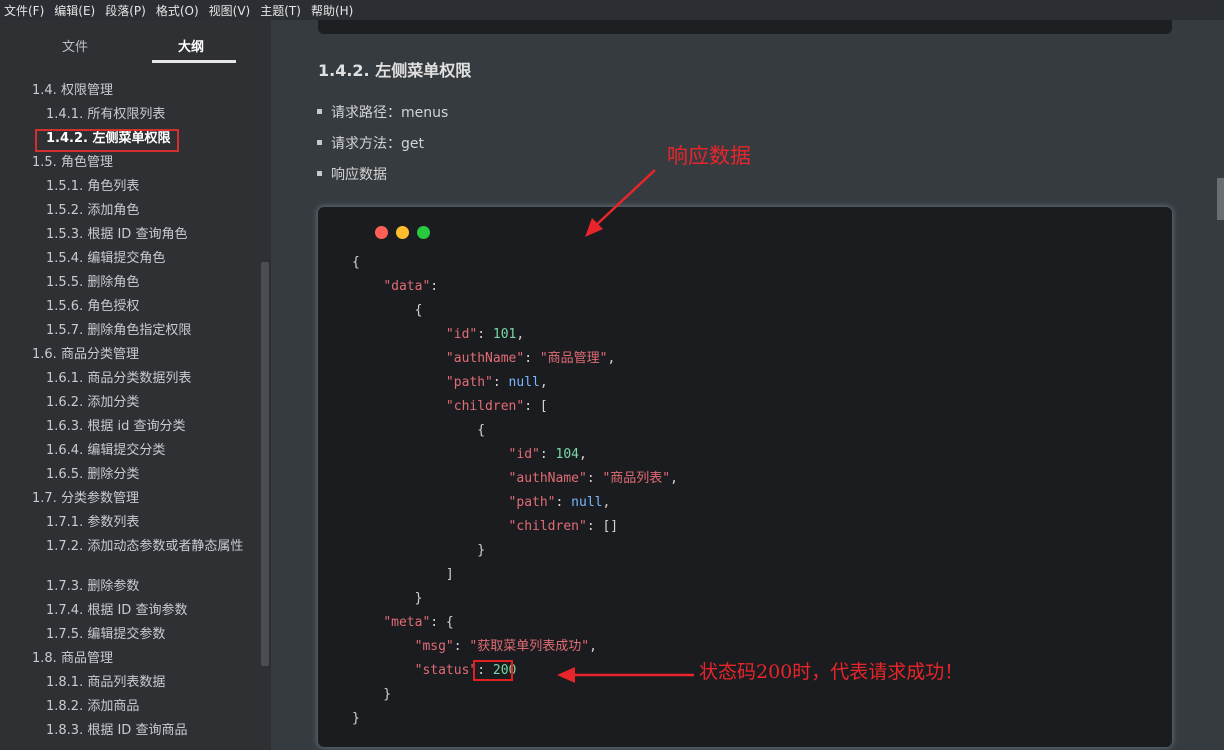 The image size is (1224, 750). I want to click on outline-subsection: 1.8.1. 商品列表数据, so click(105, 683).